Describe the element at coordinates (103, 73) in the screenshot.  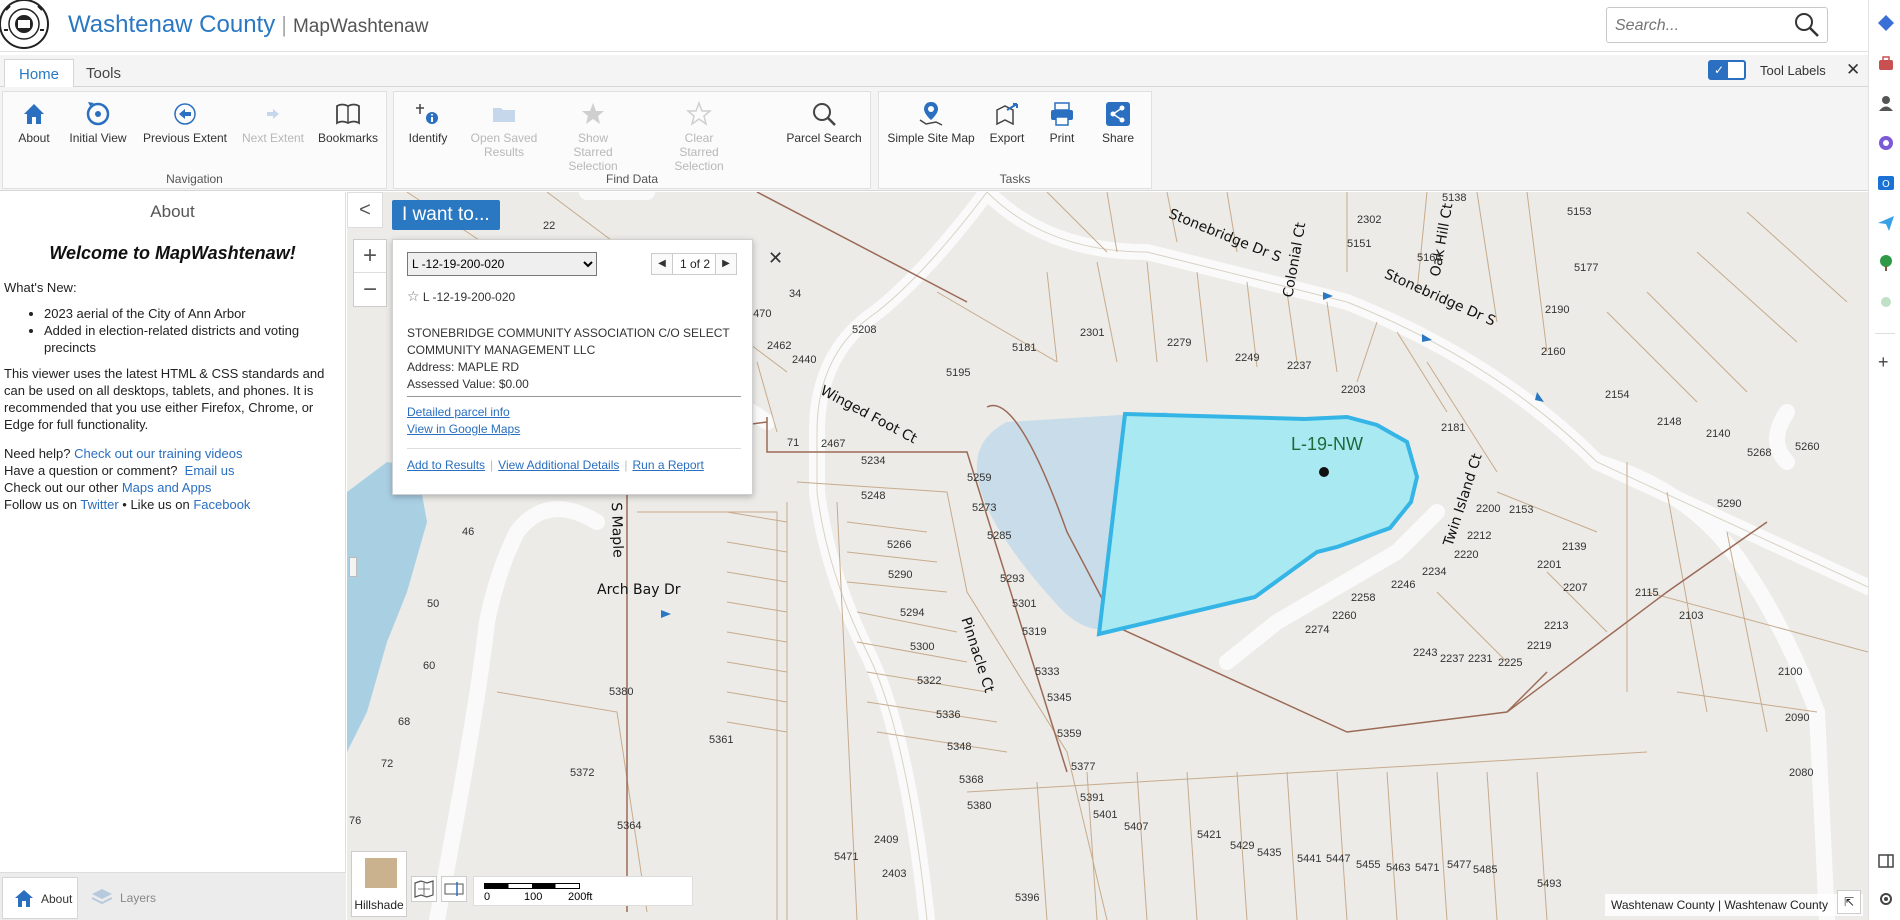
I see `tab-tools: Tools` at that location.